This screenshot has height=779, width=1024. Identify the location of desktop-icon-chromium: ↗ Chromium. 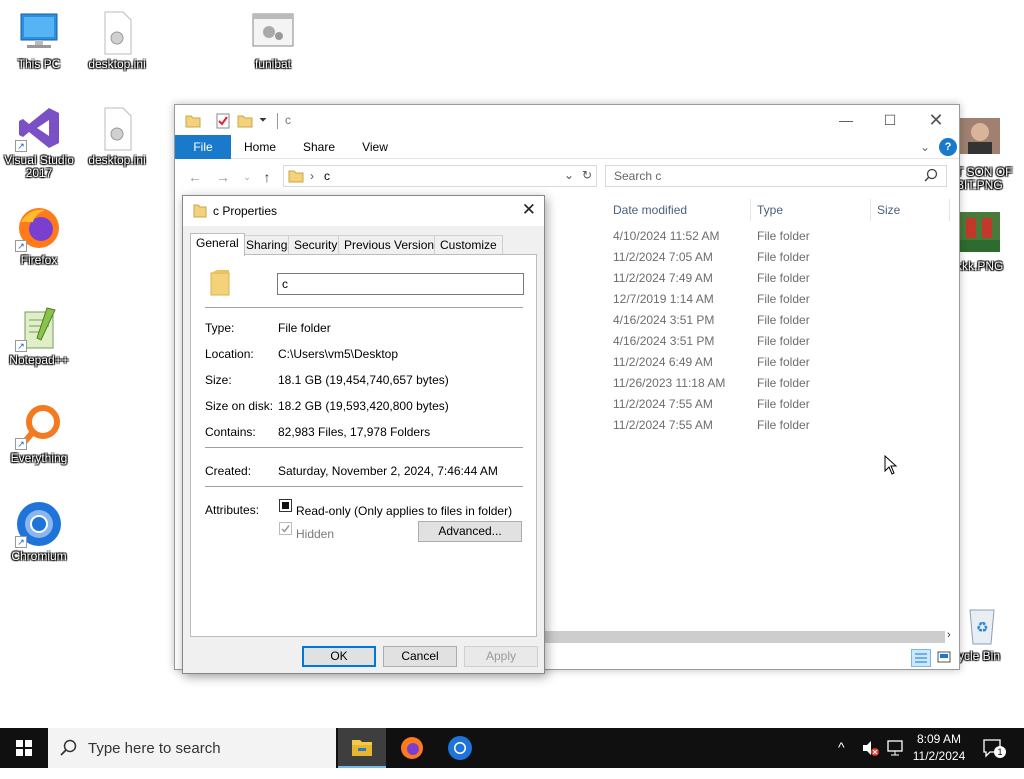
(39, 531).